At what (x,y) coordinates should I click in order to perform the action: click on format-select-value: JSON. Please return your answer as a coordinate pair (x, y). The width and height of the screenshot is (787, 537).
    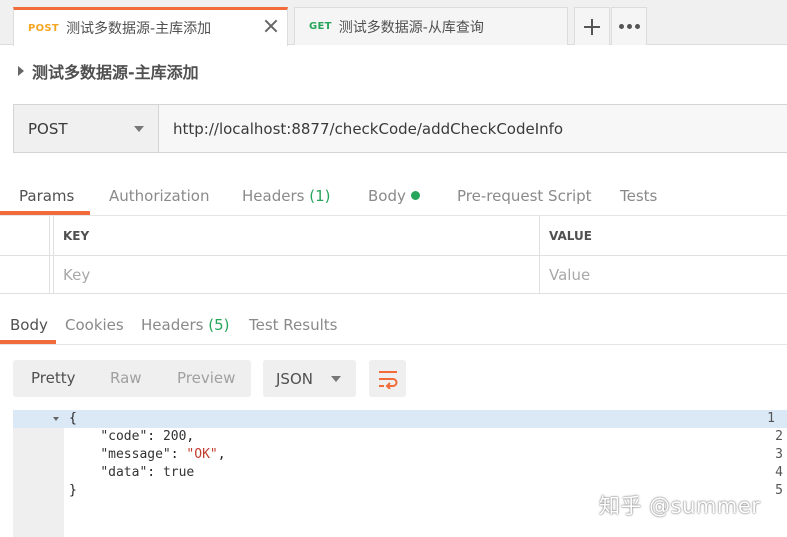
    Looking at the image, I should click on (294, 378).